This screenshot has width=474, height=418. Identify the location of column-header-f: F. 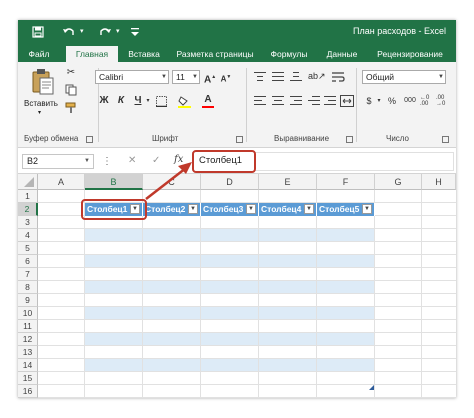
(346, 182).